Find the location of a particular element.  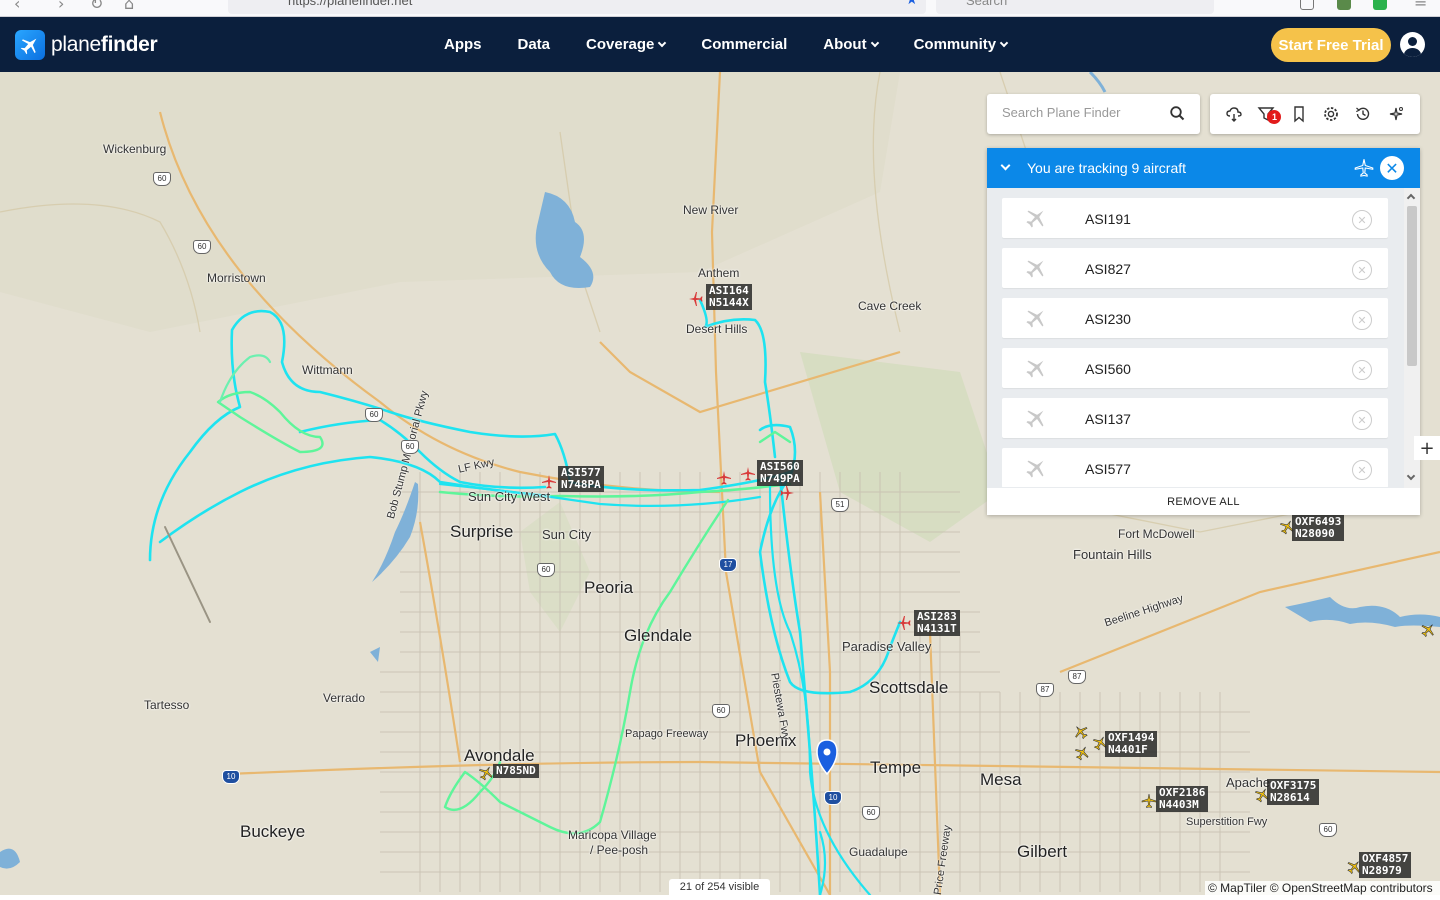

place-label: Gilbert is located at coordinates (1042, 851).